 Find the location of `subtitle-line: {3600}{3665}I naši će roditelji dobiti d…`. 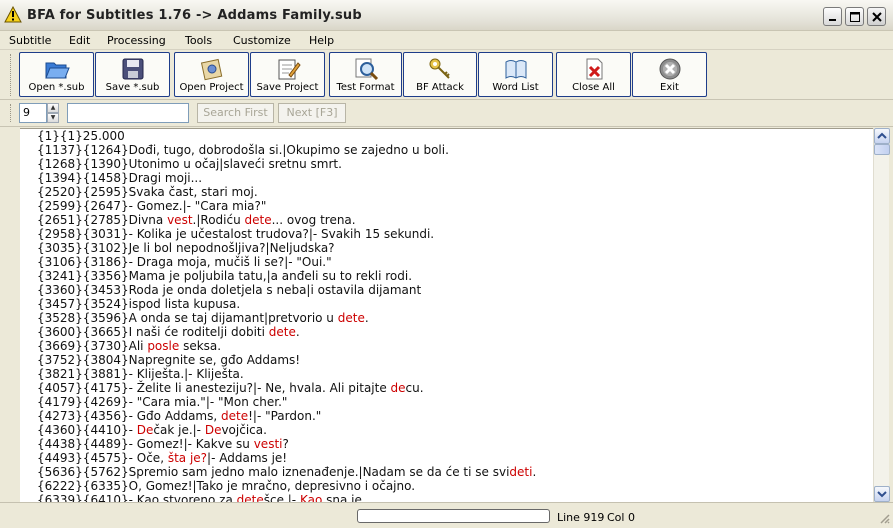

subtitle-line: {3600}{3665}I naši će roditelji dobiti d… is located at coordinates (286, 332).